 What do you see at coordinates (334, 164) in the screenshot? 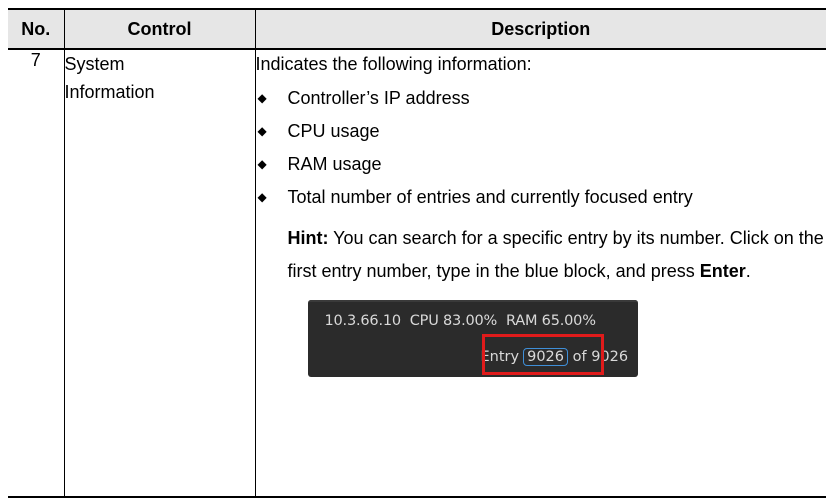
I see `list-item-text: RAM usage` at bounding box center [334, 164].